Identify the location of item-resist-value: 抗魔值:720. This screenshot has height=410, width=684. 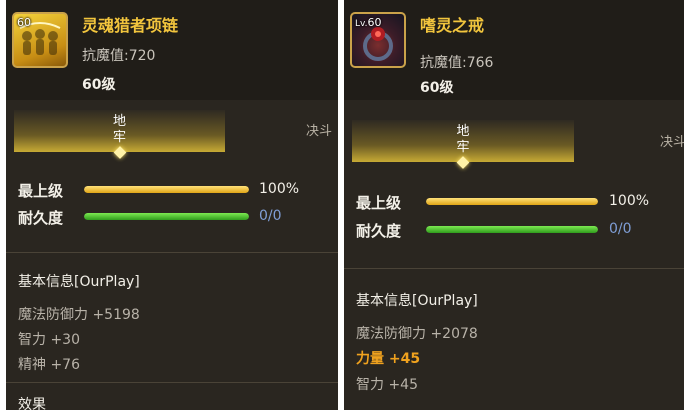
(119, 56).